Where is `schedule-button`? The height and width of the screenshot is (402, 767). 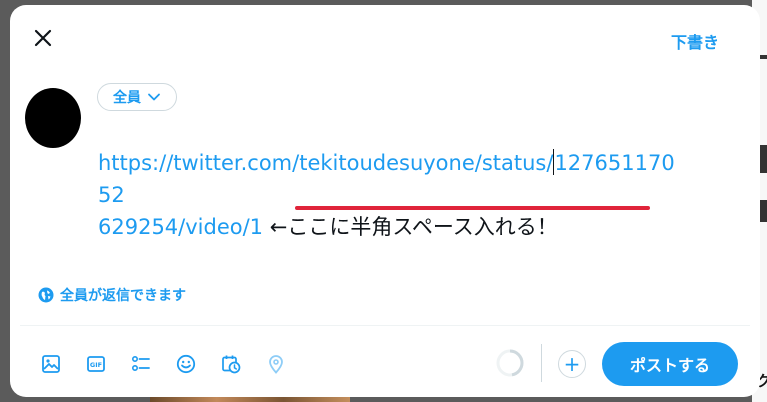 schedule-button is located at coordinates (231, 364).